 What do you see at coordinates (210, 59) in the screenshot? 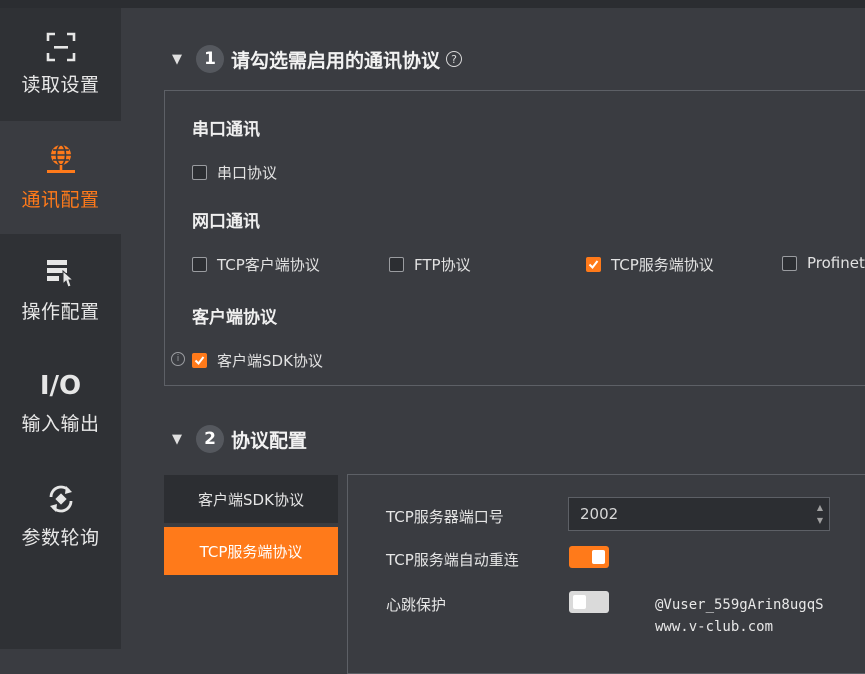
I see `step-number: 1` at bounding box center [210, 59].